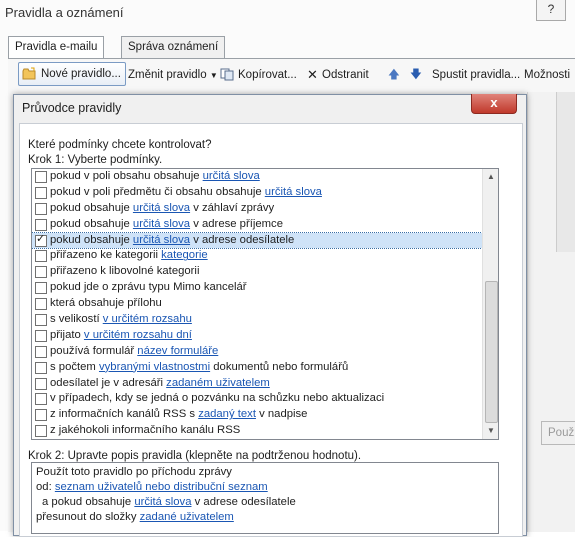 This screenshot has width=575, height=537. Describe the element at coordinates (157, 191) in the screenshot. I see `condition-text: pokud v poli předmětu či obsahu obsahuje` at that location.